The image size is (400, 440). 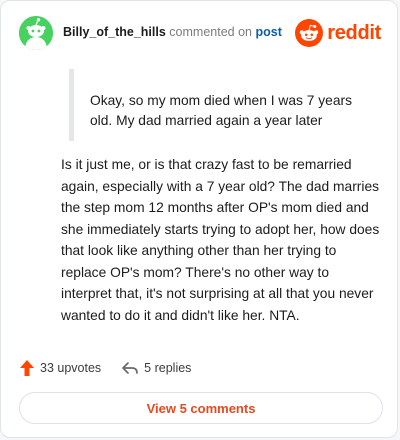 I want to click on reply-arrow-icon, so click(x=130, y=368).